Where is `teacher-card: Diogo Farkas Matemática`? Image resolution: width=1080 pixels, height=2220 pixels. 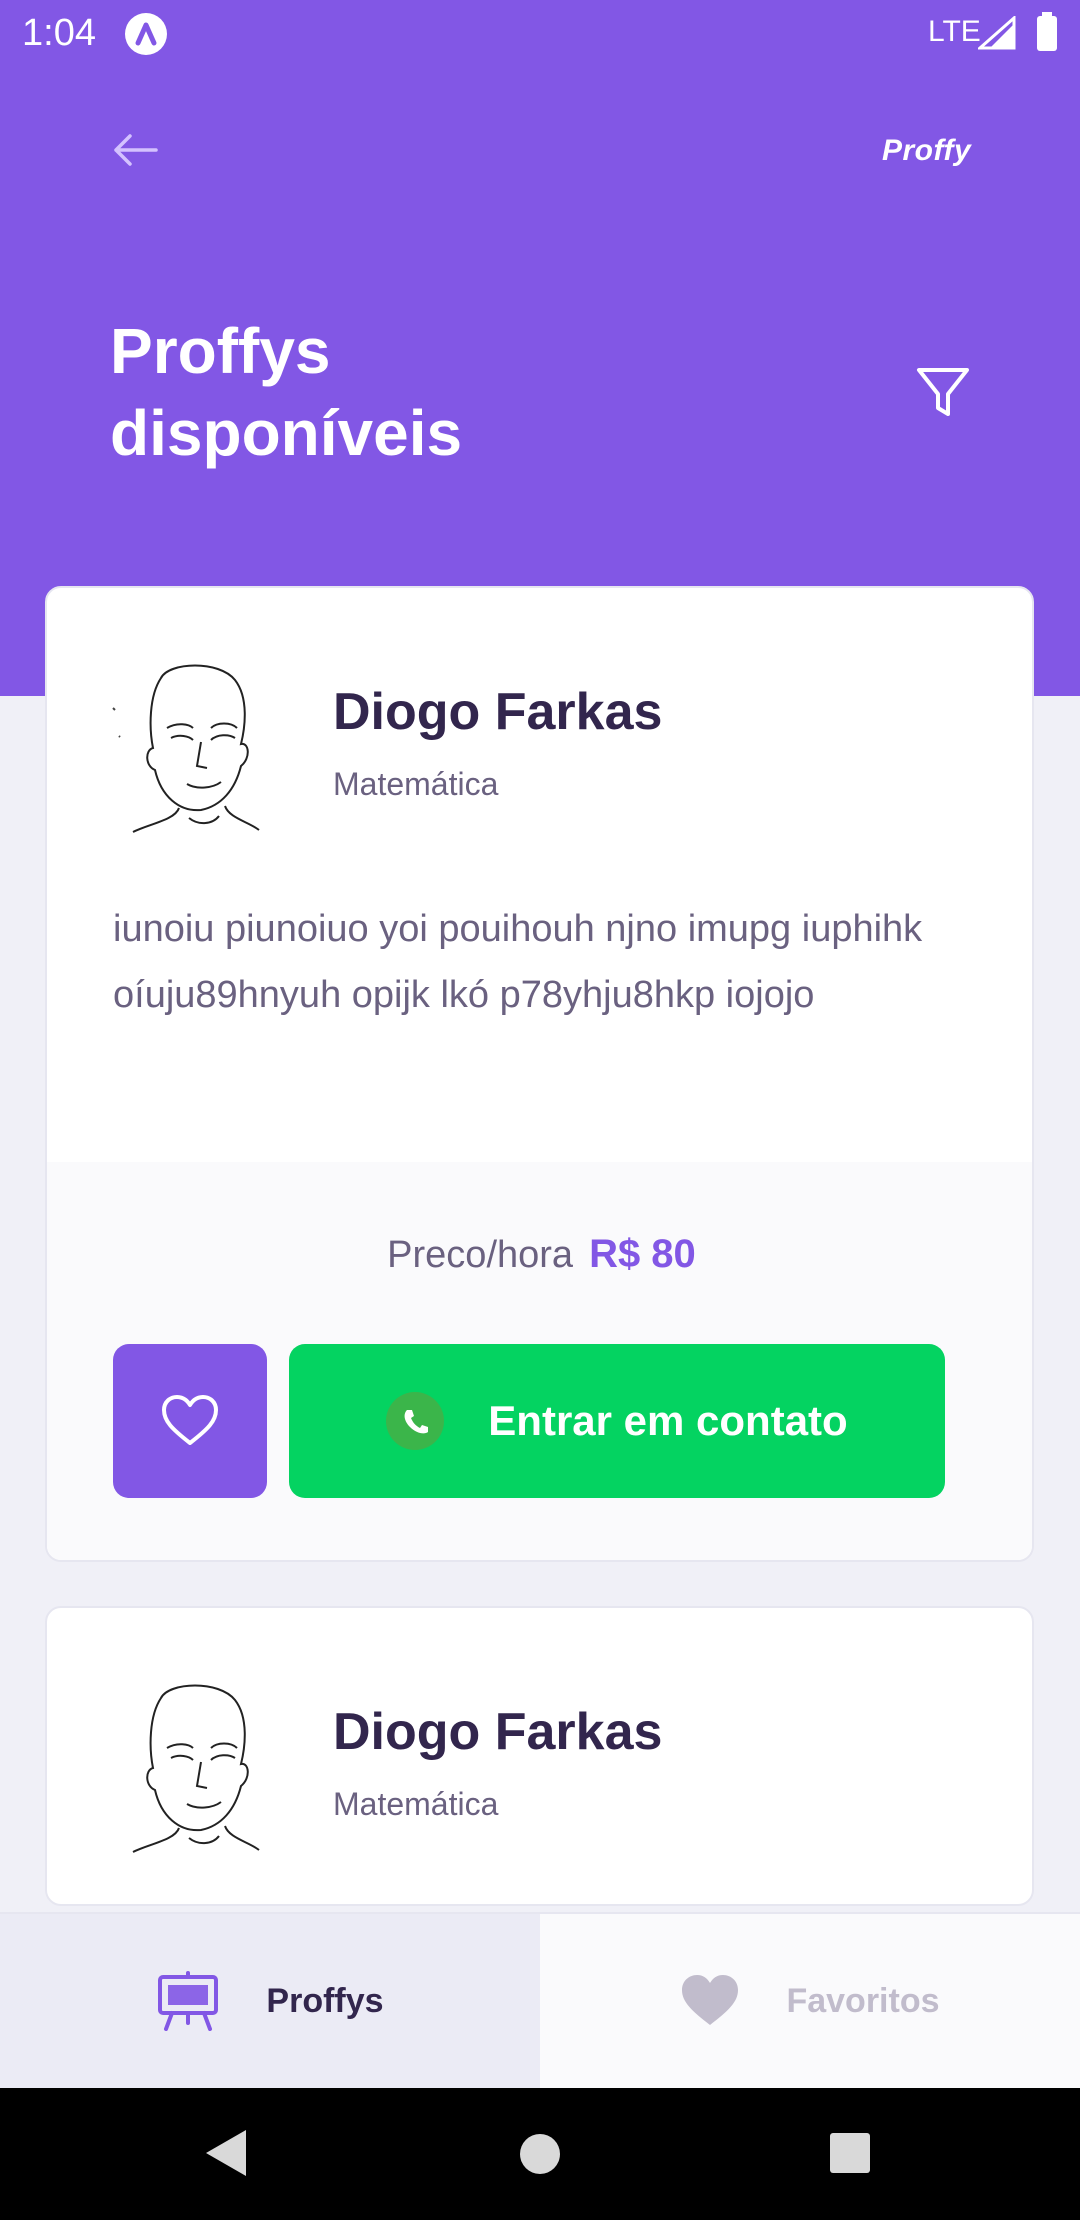
teacher-card: Diogo Farkas Matemática is located at coordinates (539, 1756).